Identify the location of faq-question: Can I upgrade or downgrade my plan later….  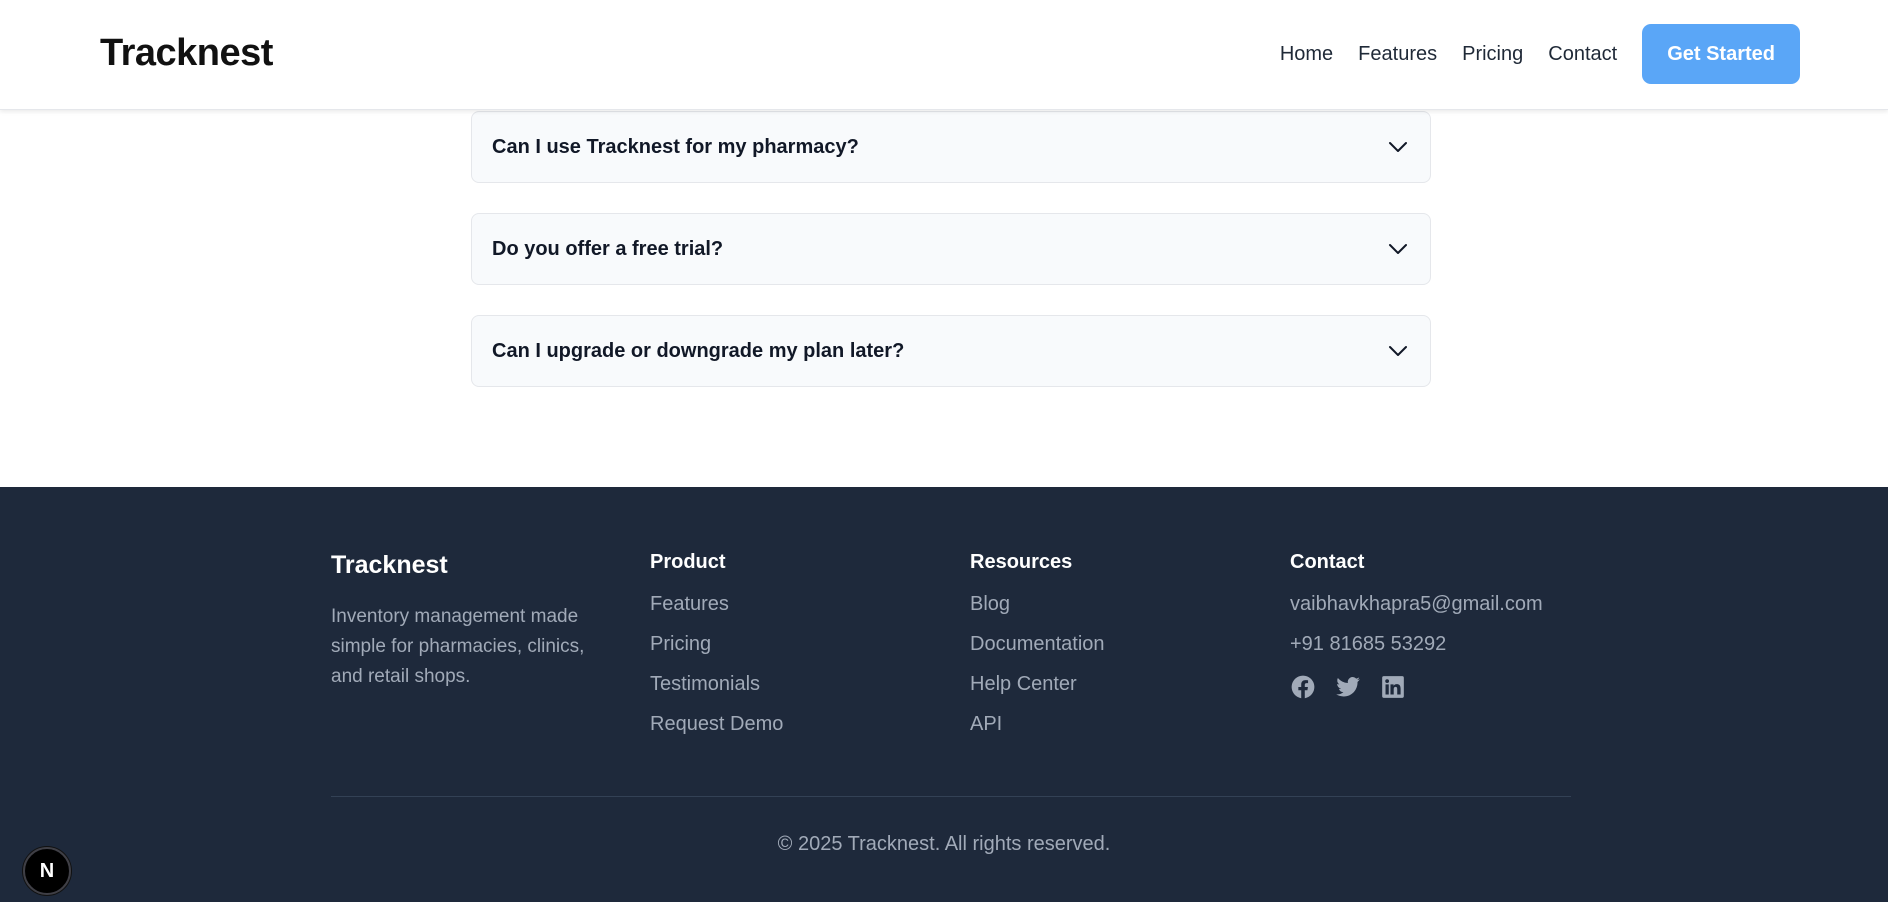
(698, 350).